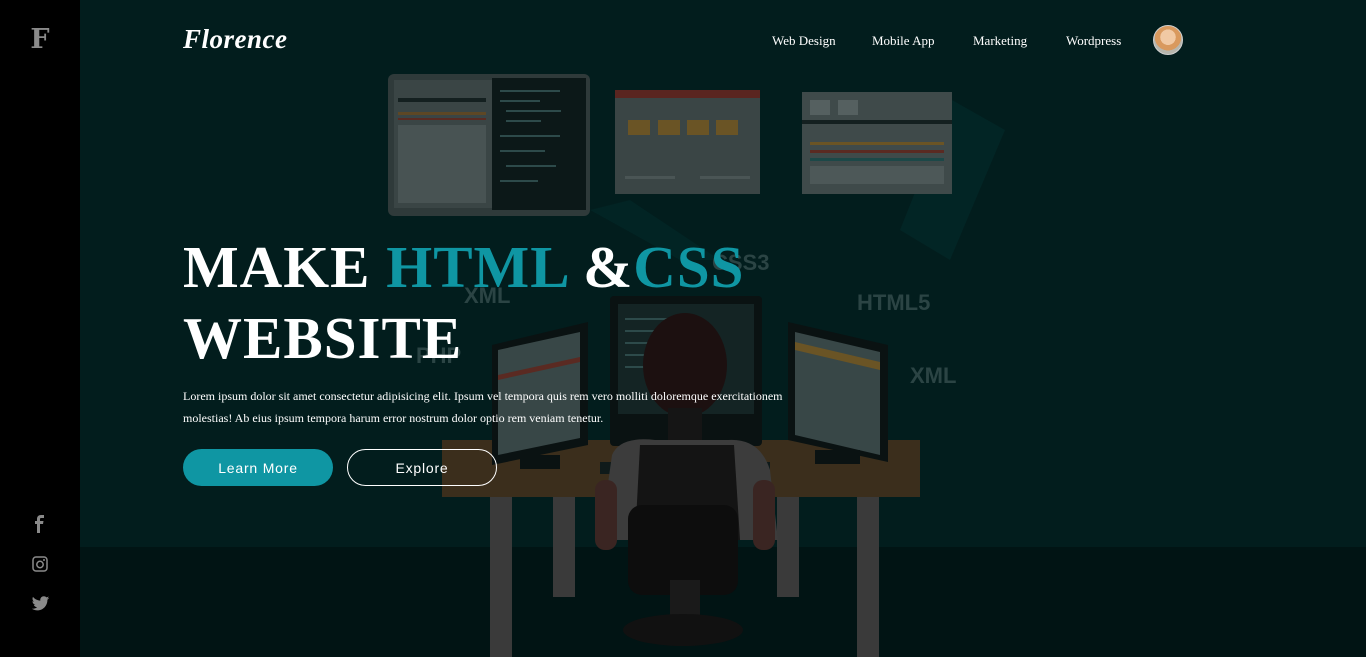 This screenshot has width=1366, height=657. I want to click on brand-logo: Florence, so click(235, 39).